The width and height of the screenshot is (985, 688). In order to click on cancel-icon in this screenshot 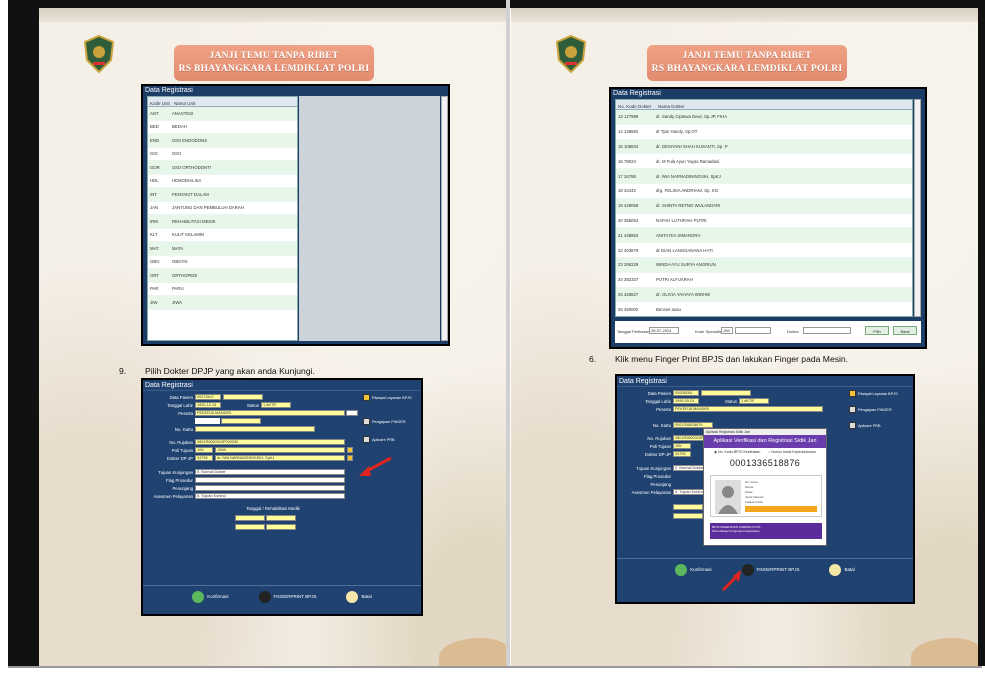, I will do `click(835, 569)`.